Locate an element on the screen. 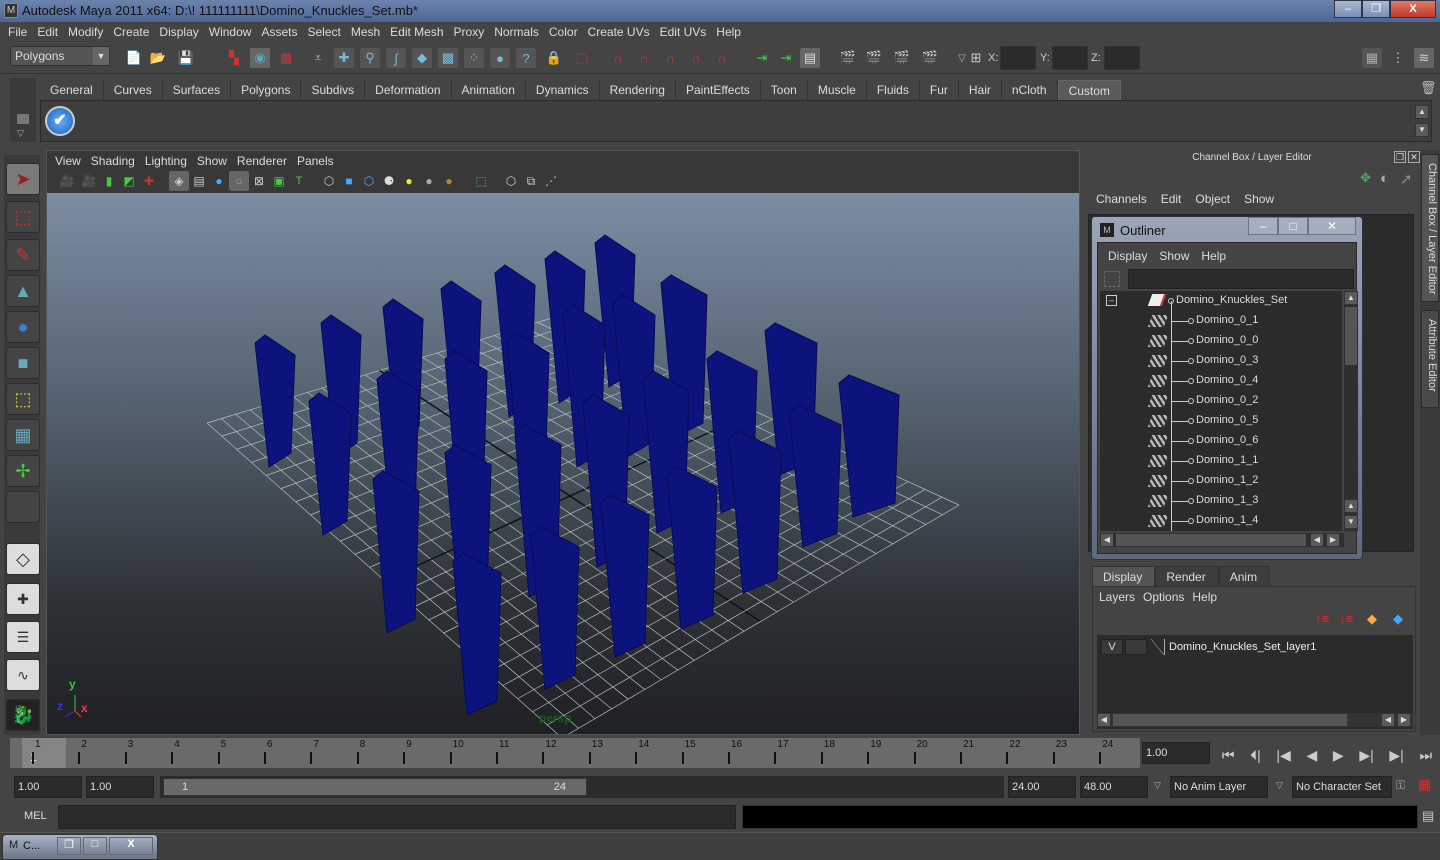 This screenshot has width=1440, height=860. go-to-start-icon: ⏮ is located at coordinates (1228, 755).